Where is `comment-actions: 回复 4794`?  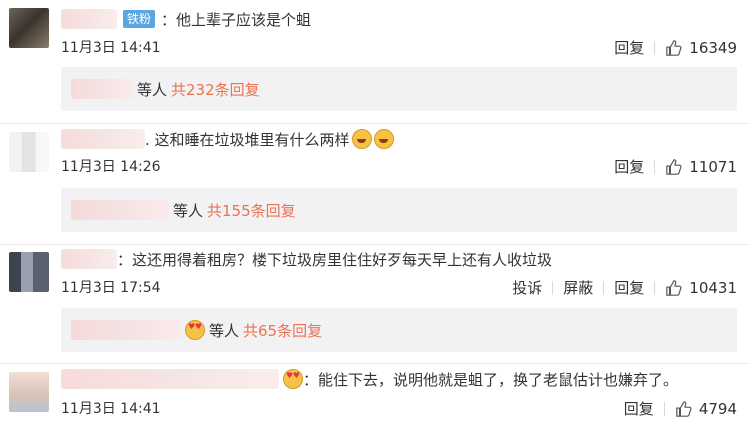 comment-actions: 回复 4794 is located at coordinates (680, 408).